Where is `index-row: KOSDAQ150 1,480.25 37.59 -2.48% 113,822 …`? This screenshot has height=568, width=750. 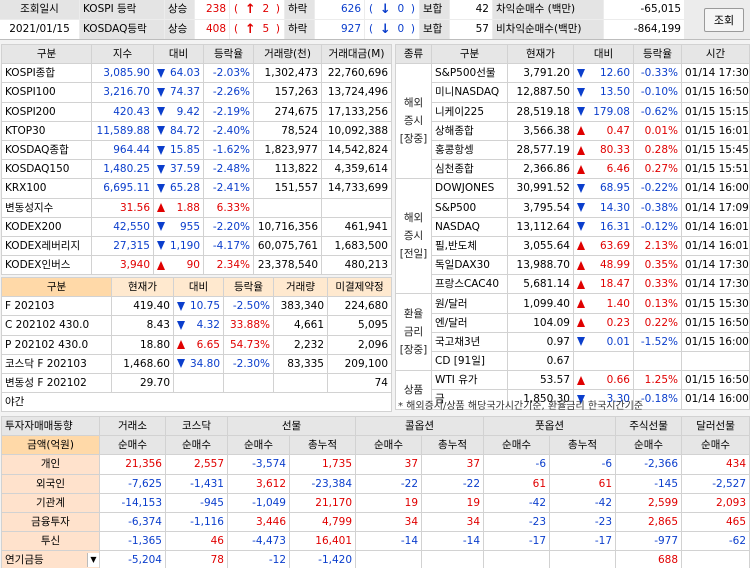 index-row: KOSDAQ150 1,480.25 37.59 -2.48% 113,822 … is located at coordinates (196, 169).